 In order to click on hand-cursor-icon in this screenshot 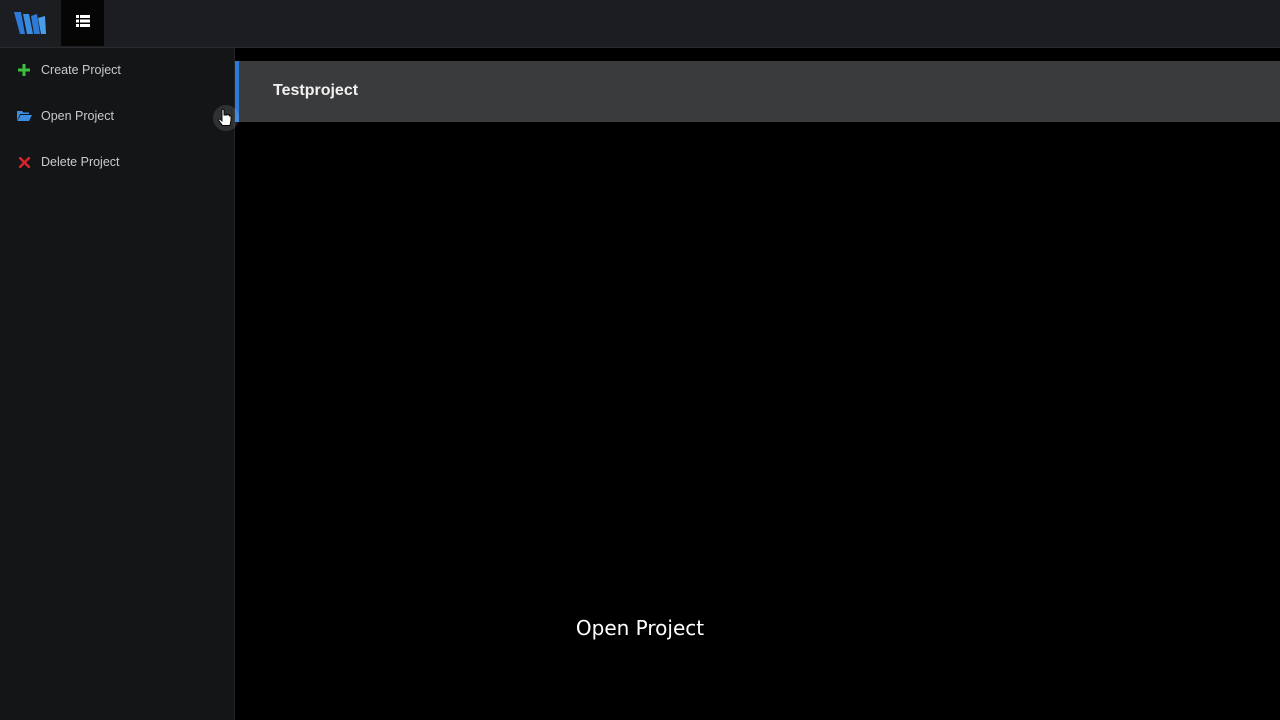, I will do `click(226, 118)`.